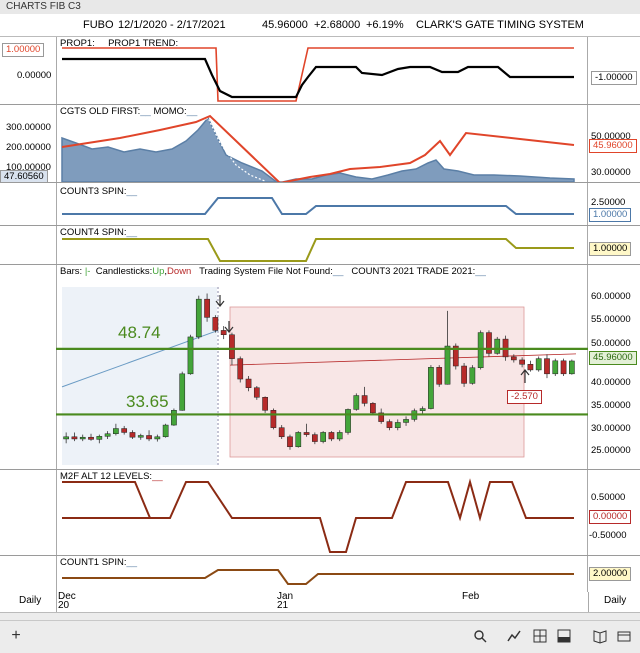  I want to click on period-left: Daily, so click(30, 600).